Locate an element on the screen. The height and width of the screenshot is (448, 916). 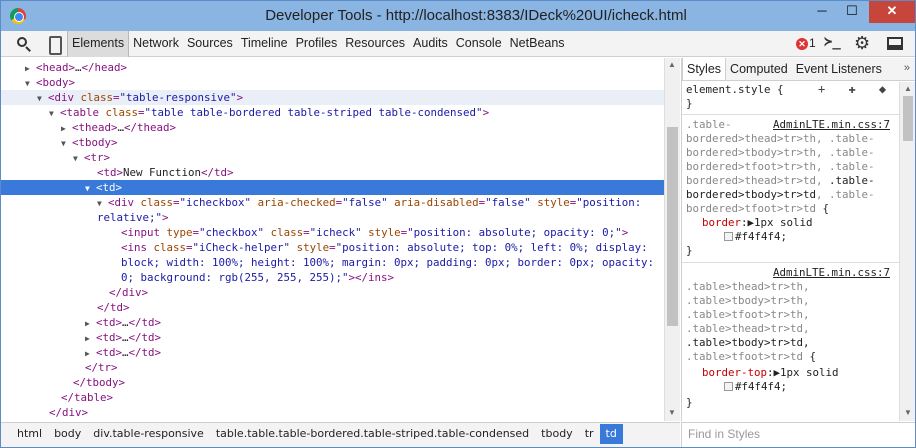
dom-node-div-table-responsive: ▼ <div class="table-responsive"> is located at coordinates (332, 97).